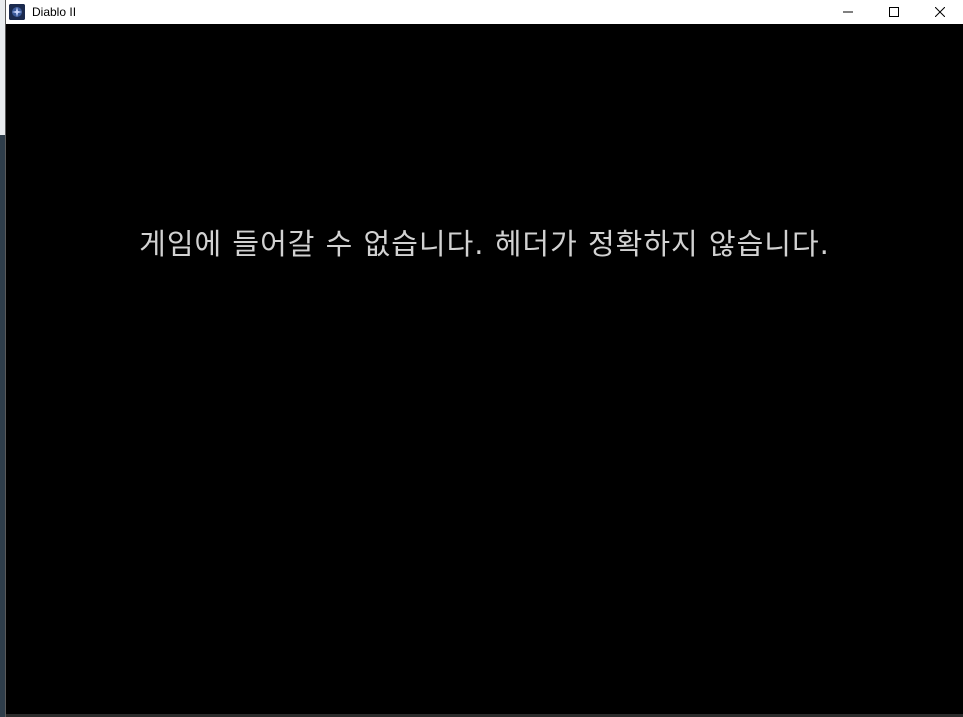 The image size is (963, 717). Describe the element at coordinates (484, 12) in the screenshot. I see `title-bar: Diablo II` at that location.